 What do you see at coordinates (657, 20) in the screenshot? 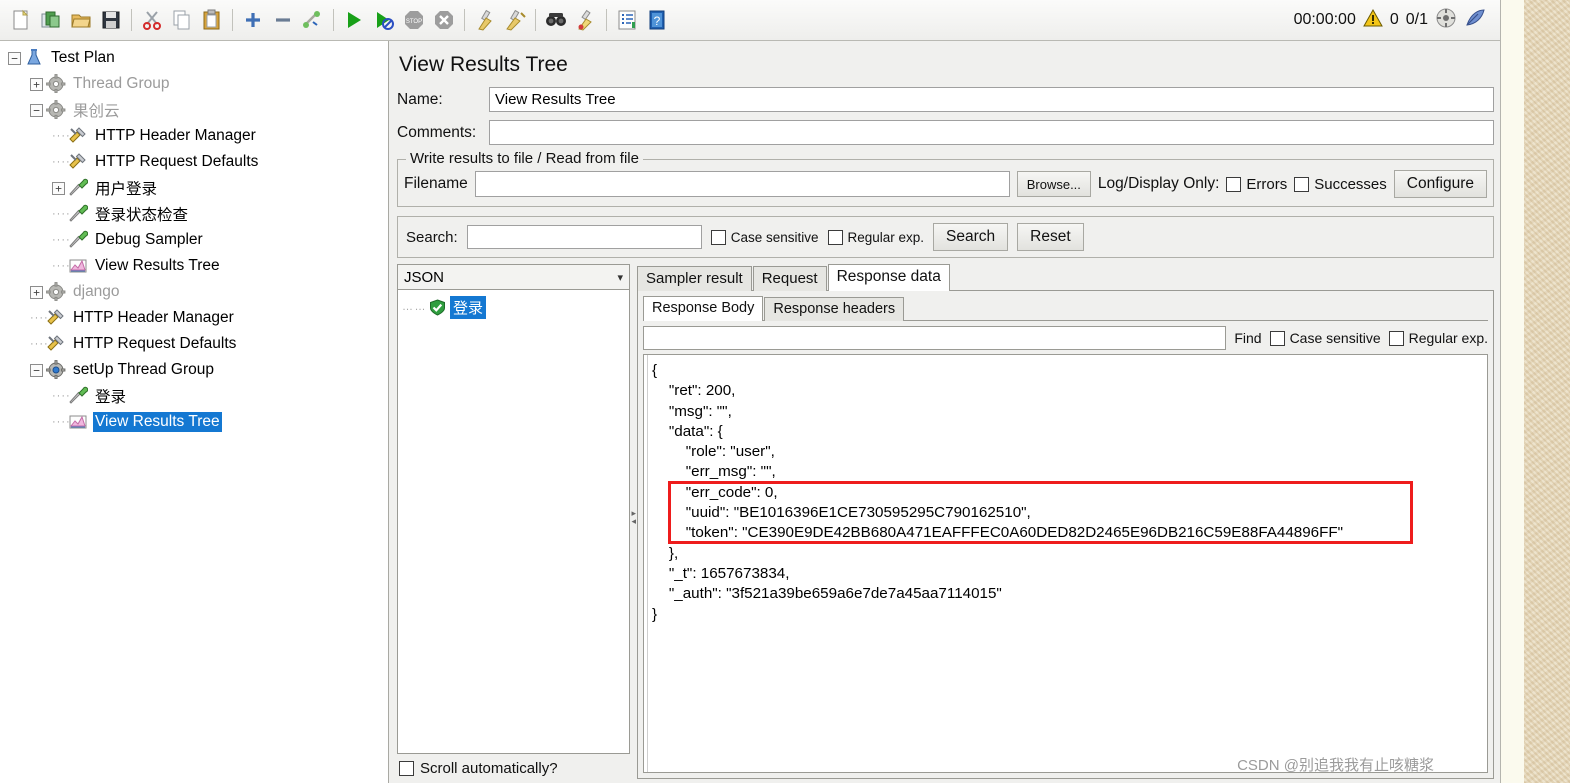
I see `help-icon: ?` at bounding box center [657, 20].